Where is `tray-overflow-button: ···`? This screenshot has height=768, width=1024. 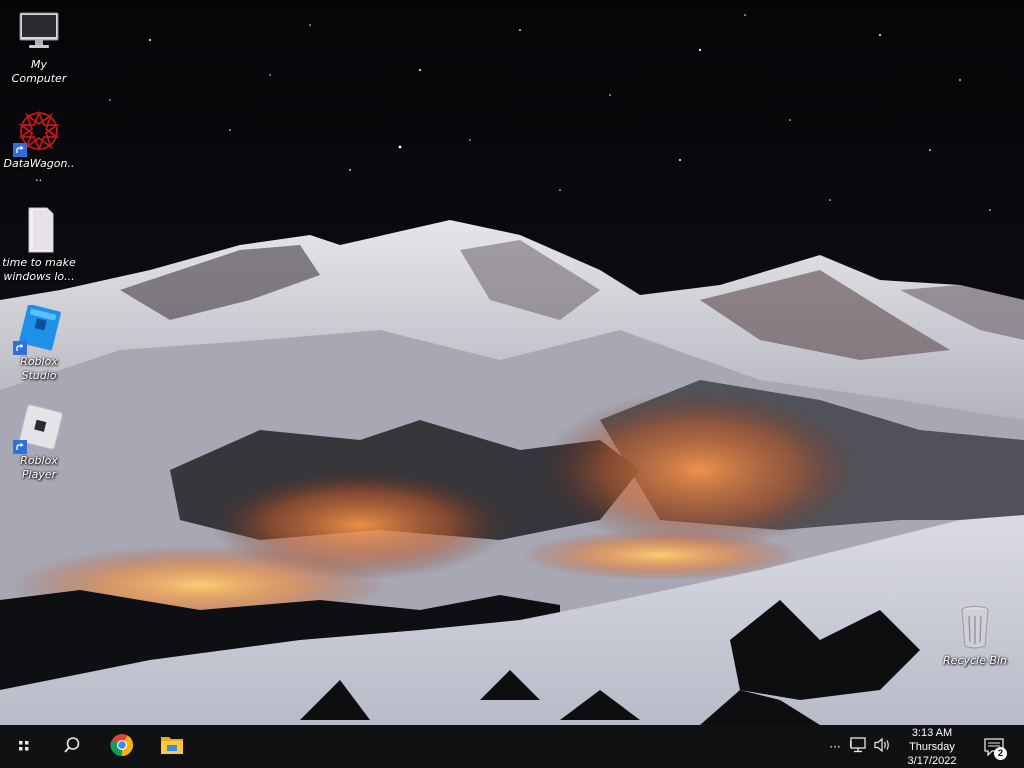
tray-overflow-button: ··· is located at coordinates (835, 746).